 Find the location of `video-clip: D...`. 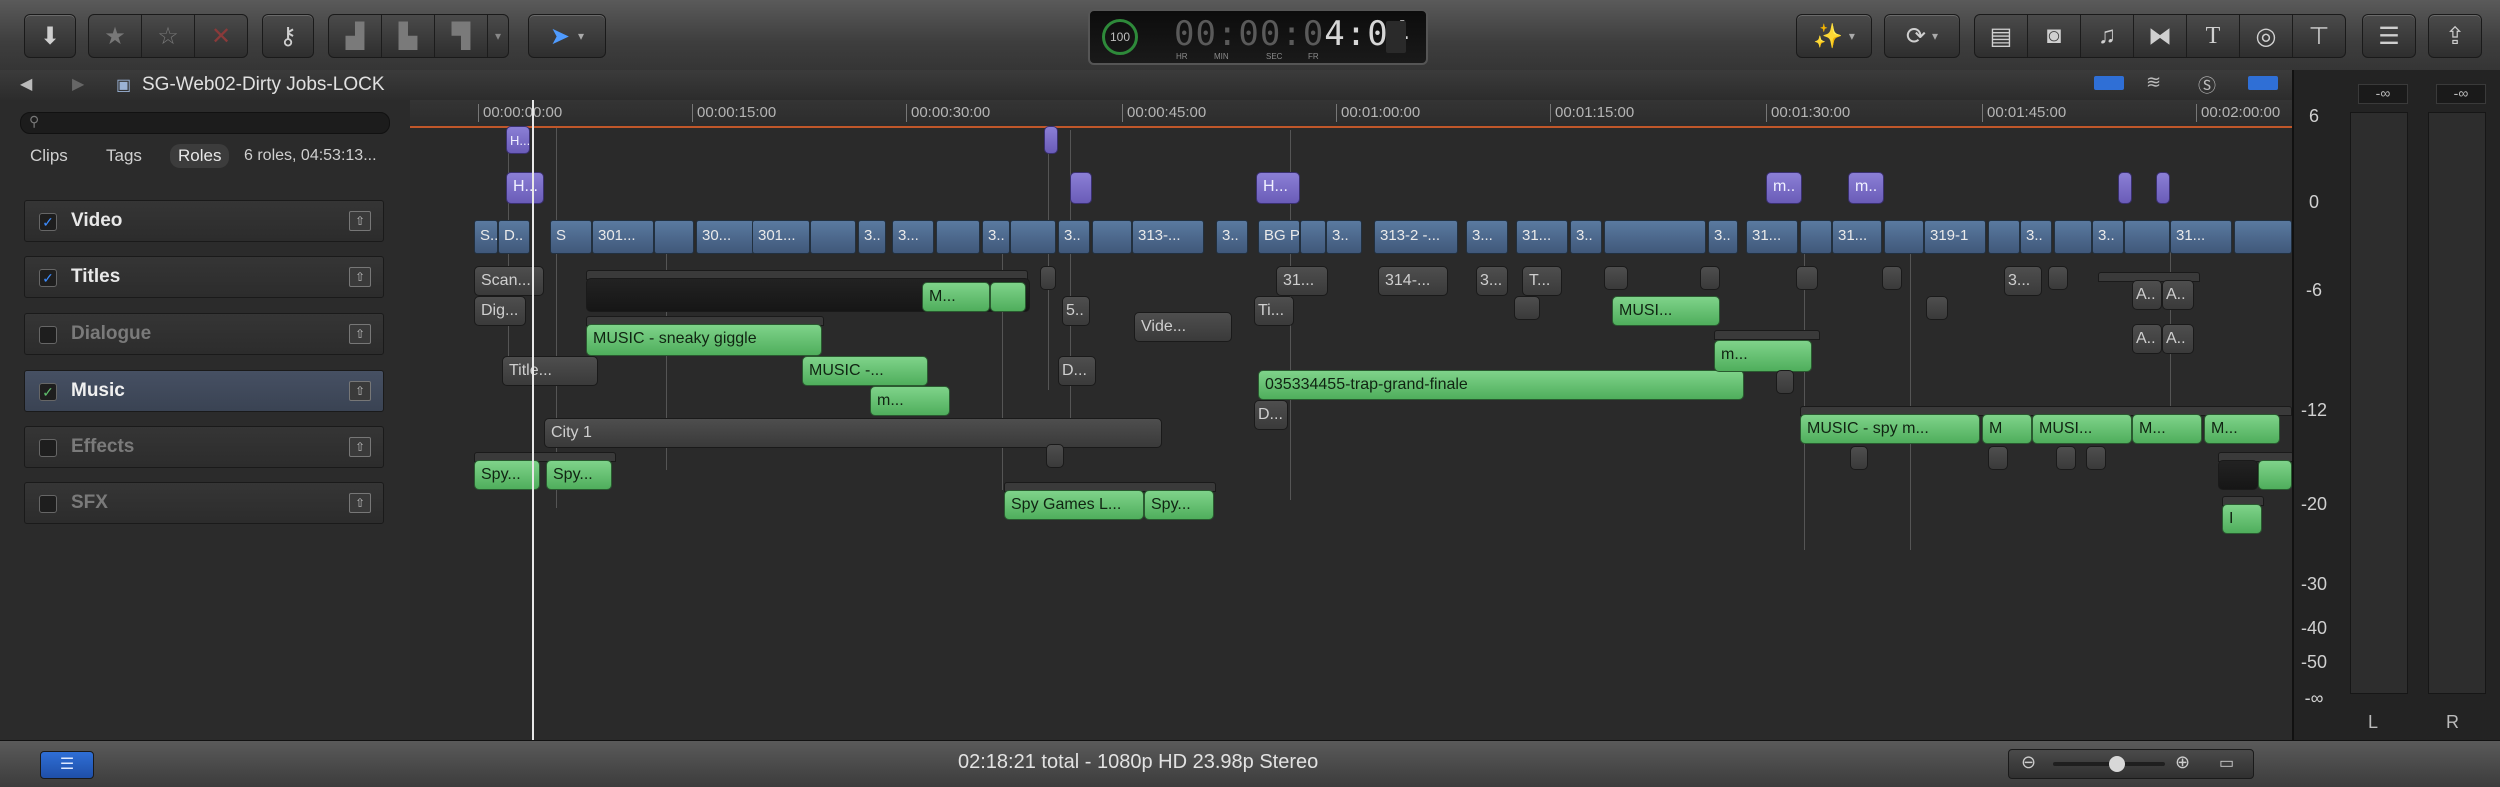

video-clip: D... is located at coordinates (1271, 415).